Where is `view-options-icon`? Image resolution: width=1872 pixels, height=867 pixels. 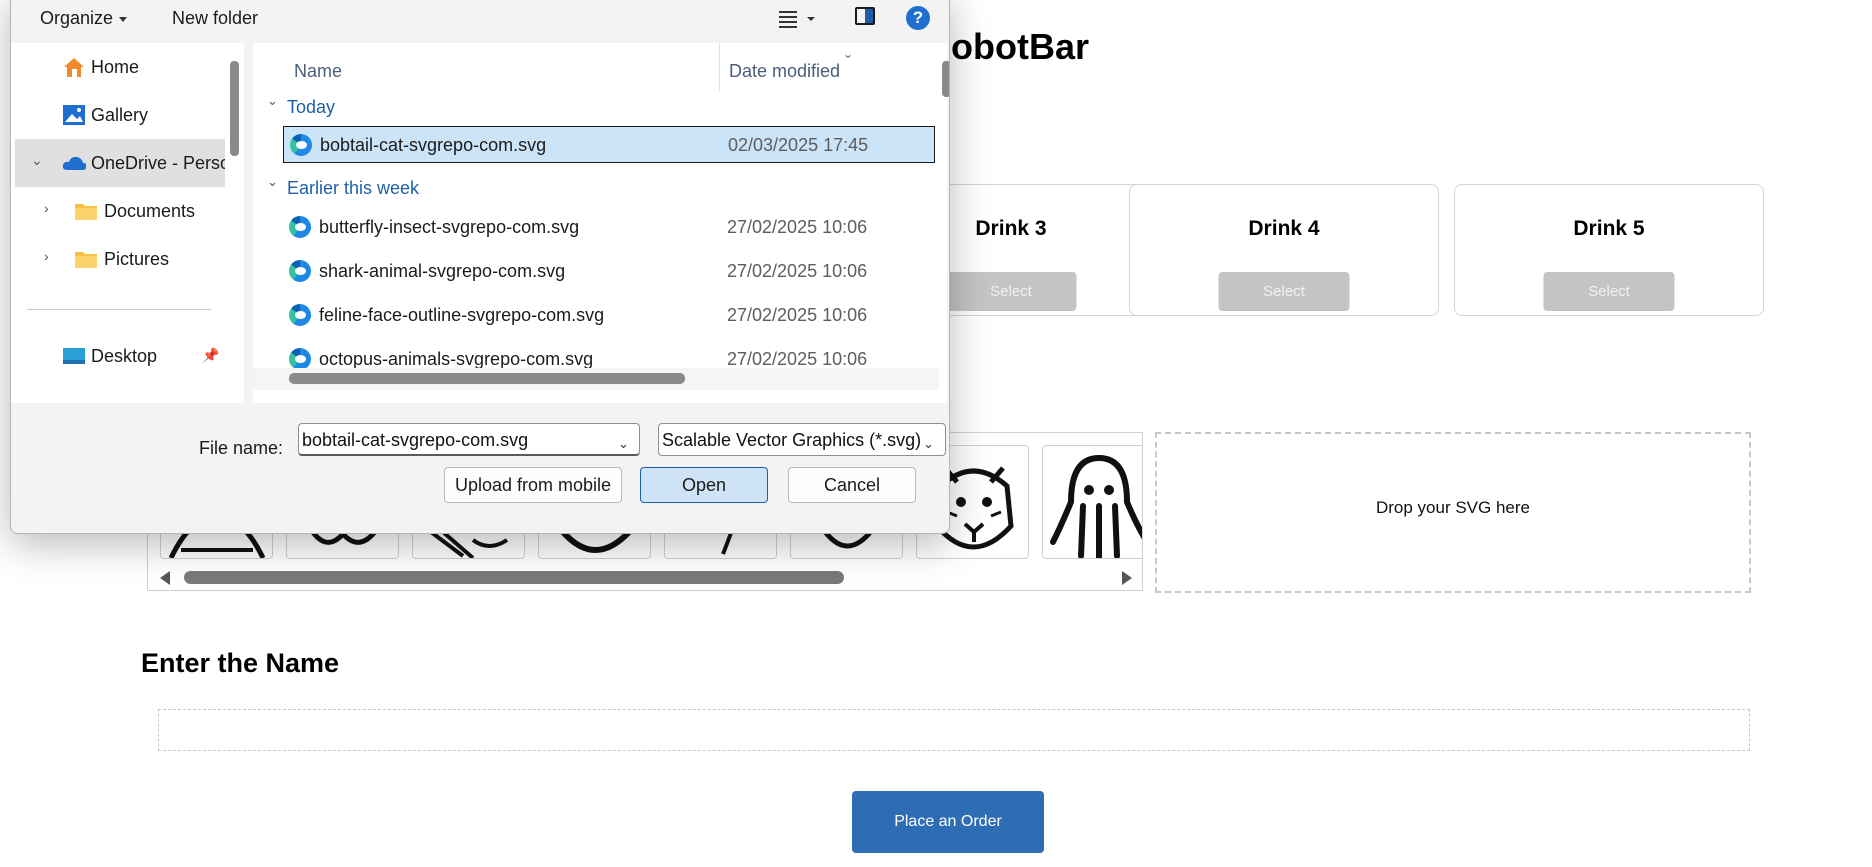
view-options-icon is located at coordinates (799, 19).